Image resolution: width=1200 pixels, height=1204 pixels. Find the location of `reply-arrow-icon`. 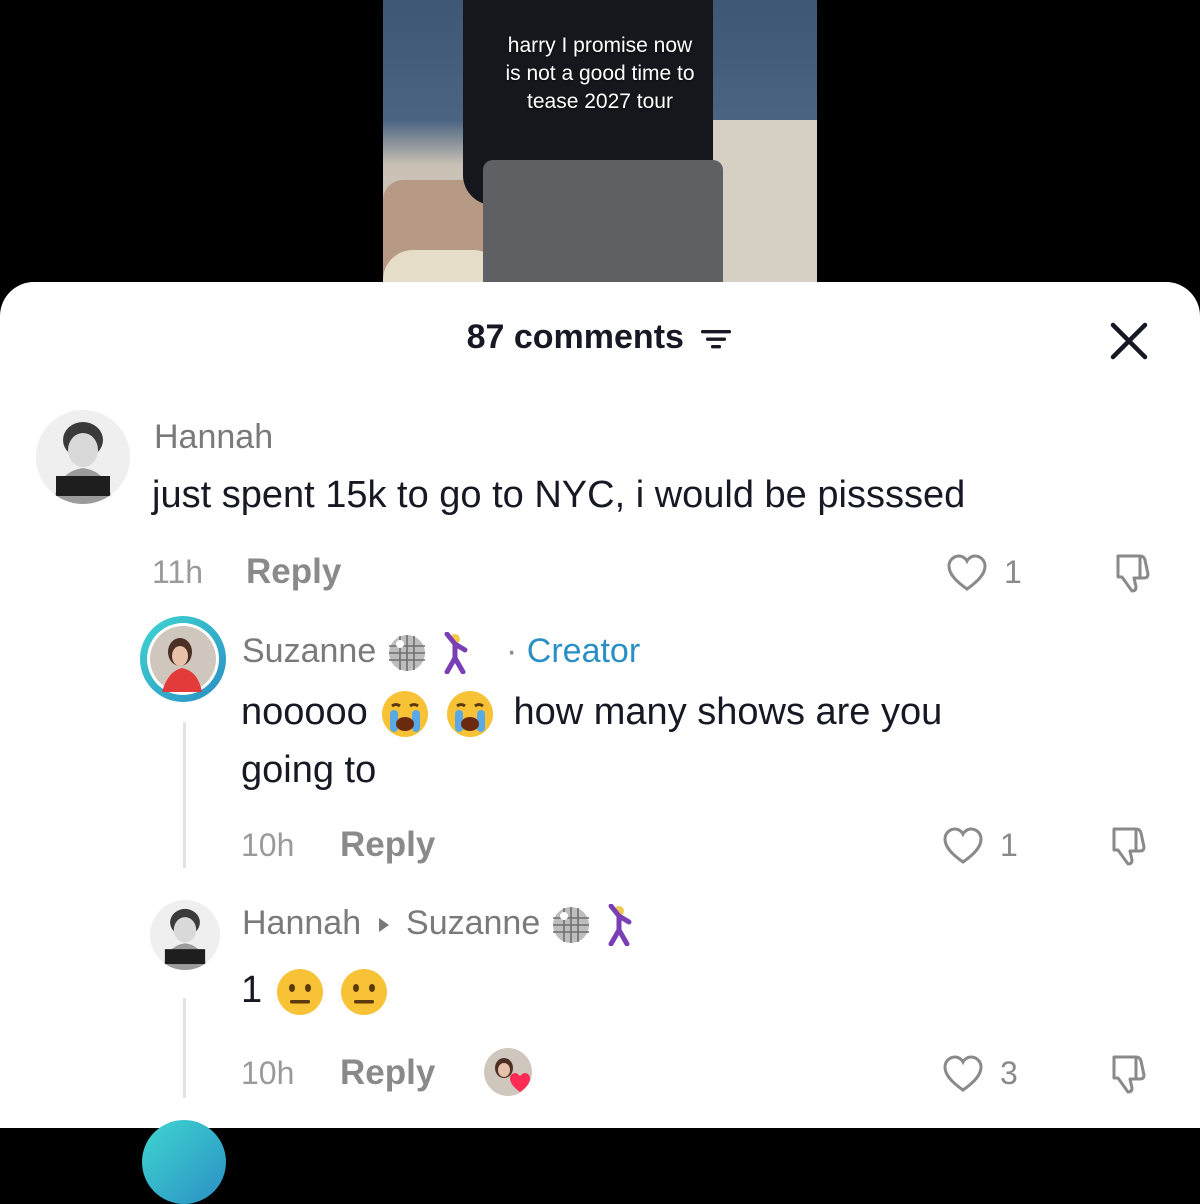

reply-arrow-icon is located at coordinates (383, 925).